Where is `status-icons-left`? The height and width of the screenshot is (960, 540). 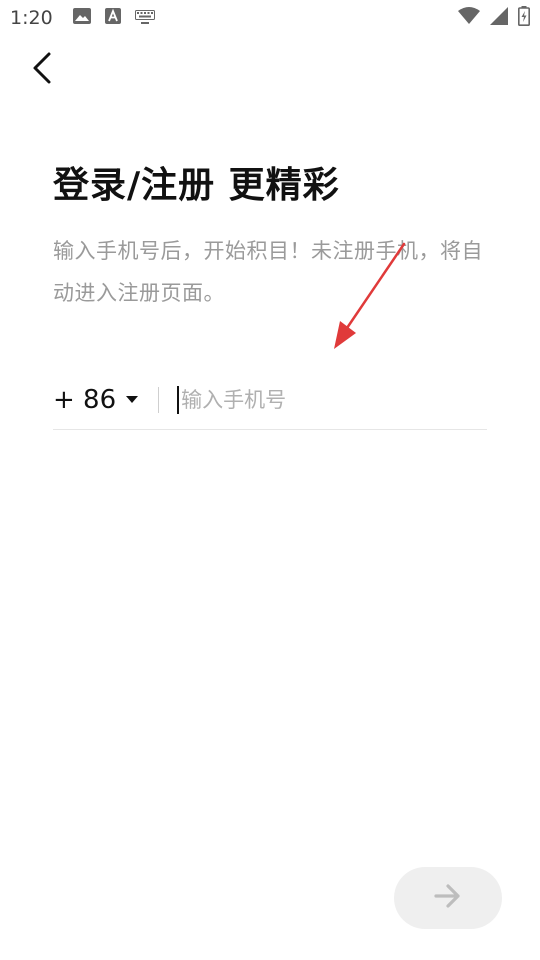
status-icons-left is located at coordinates (113, 18).